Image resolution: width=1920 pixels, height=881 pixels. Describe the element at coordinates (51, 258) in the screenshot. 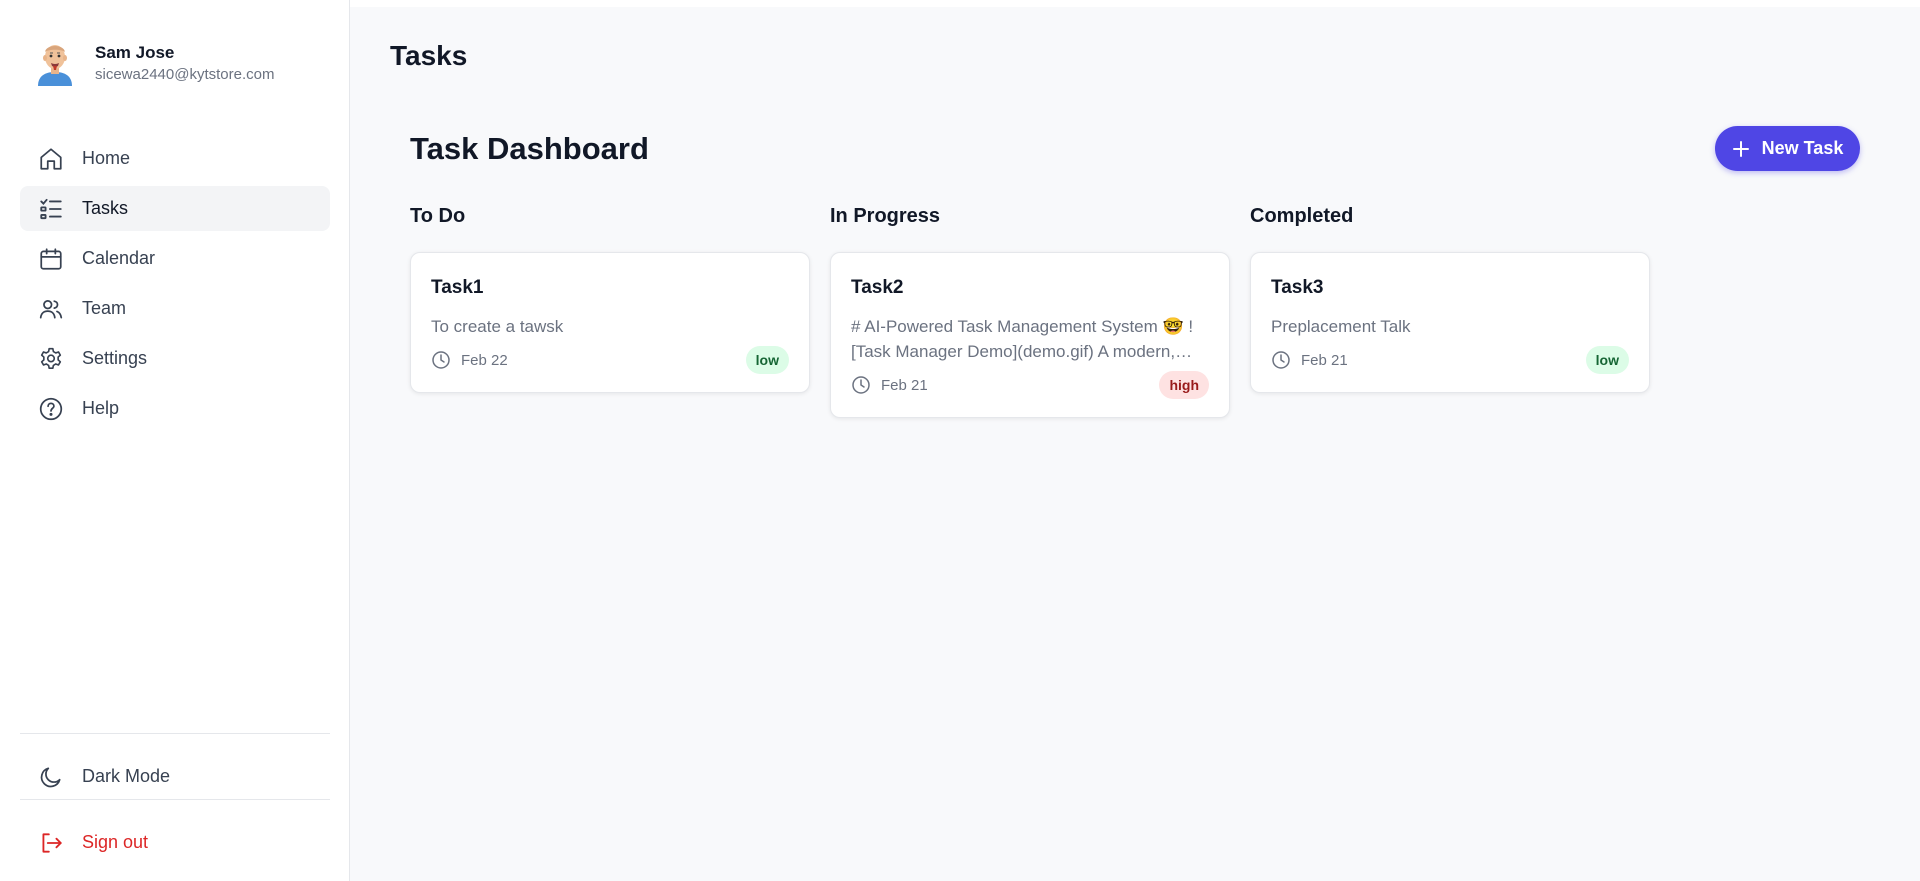

I see `calendar-icon` at that location.